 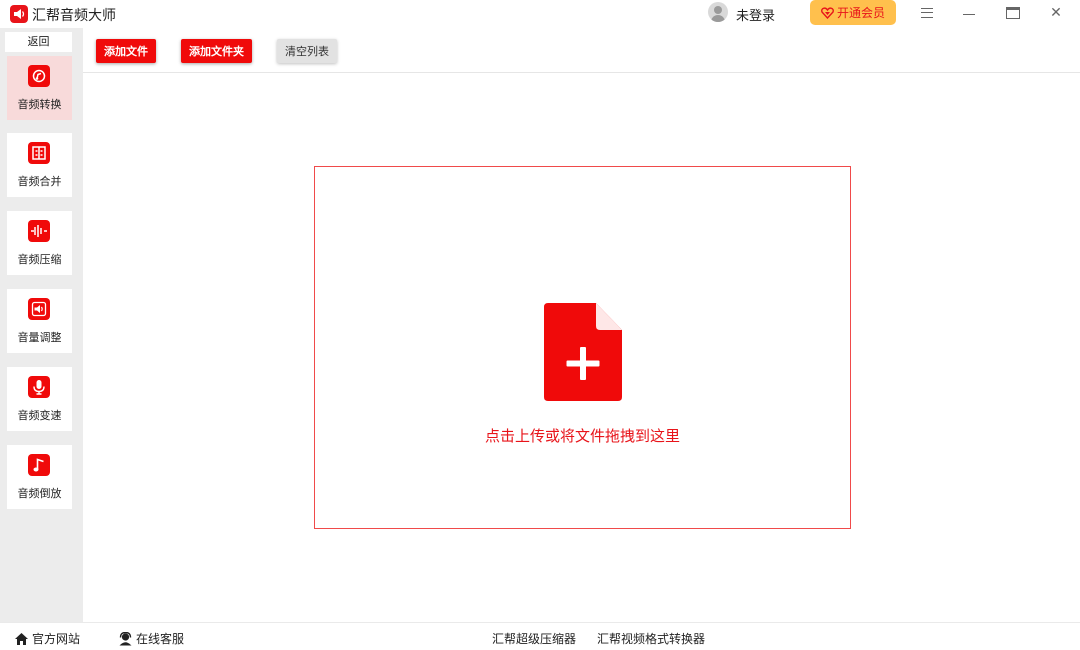 What do you see at coordinates (74, 16) in the screenshot?
I see `app-title: 汇帮音频大师` at bounding box center [74, 16].